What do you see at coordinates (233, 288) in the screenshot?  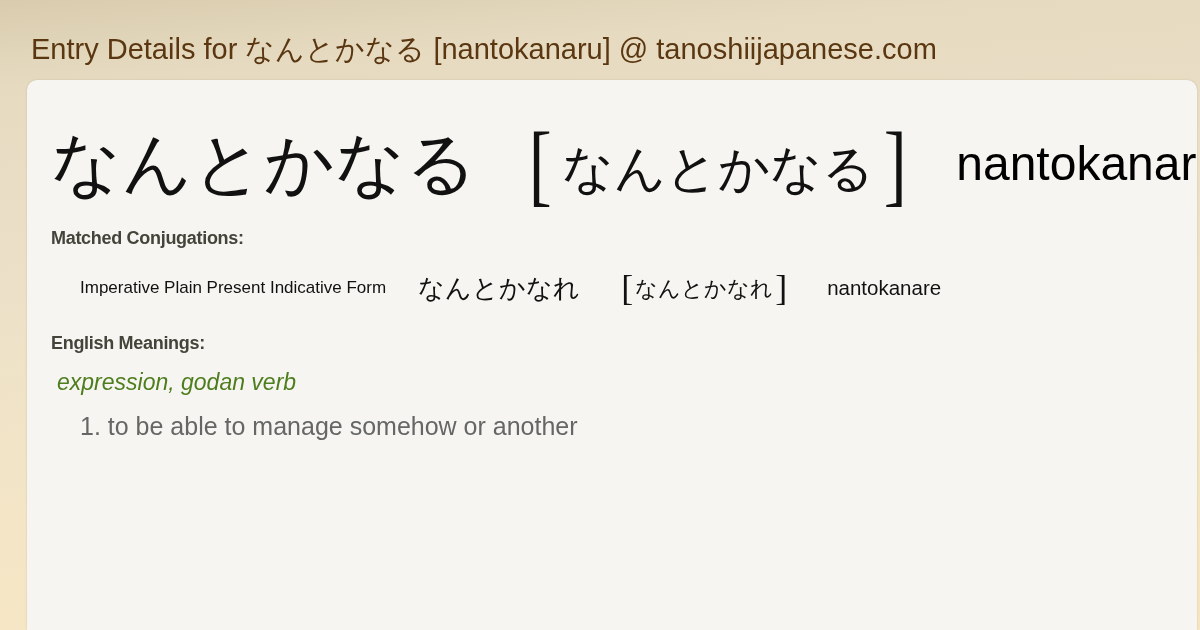 I see `conjugation-form: Imperative Plain Present Indicative Form` at bounding box center [233, 288].